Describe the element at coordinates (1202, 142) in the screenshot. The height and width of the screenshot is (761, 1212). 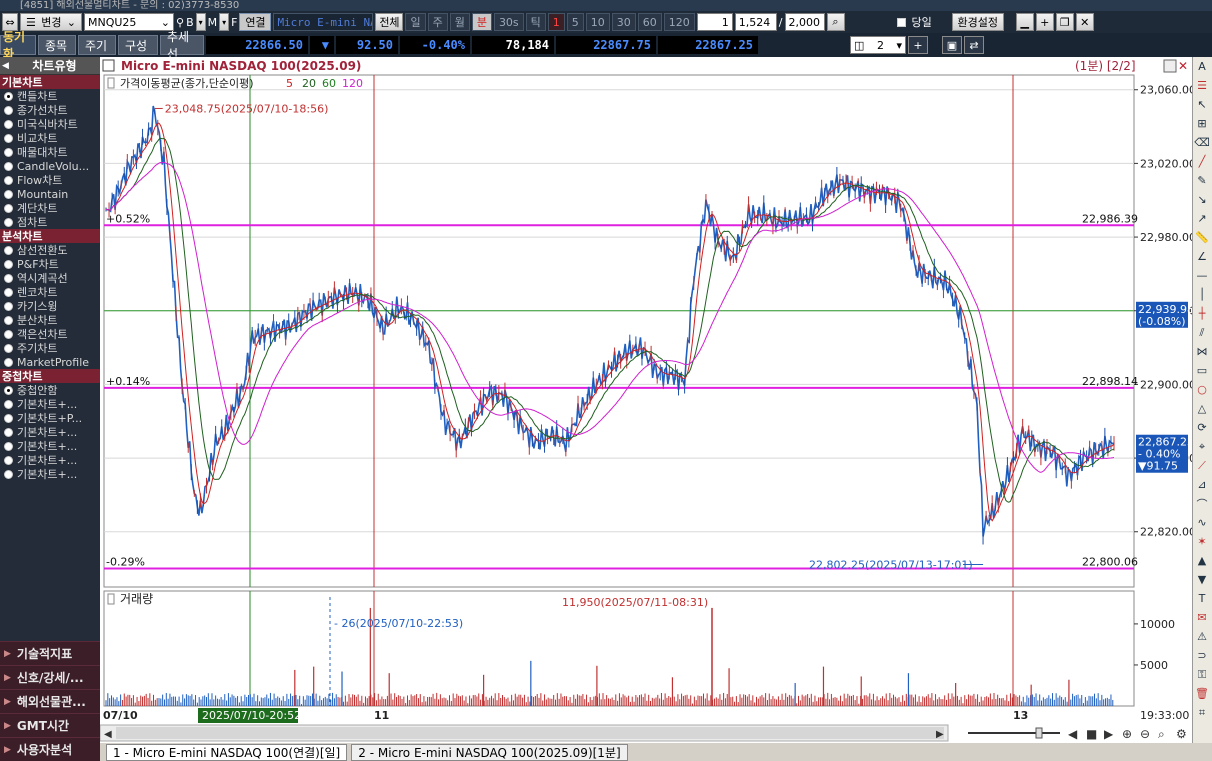
I see `eraser-icon: ⌫` at that location.